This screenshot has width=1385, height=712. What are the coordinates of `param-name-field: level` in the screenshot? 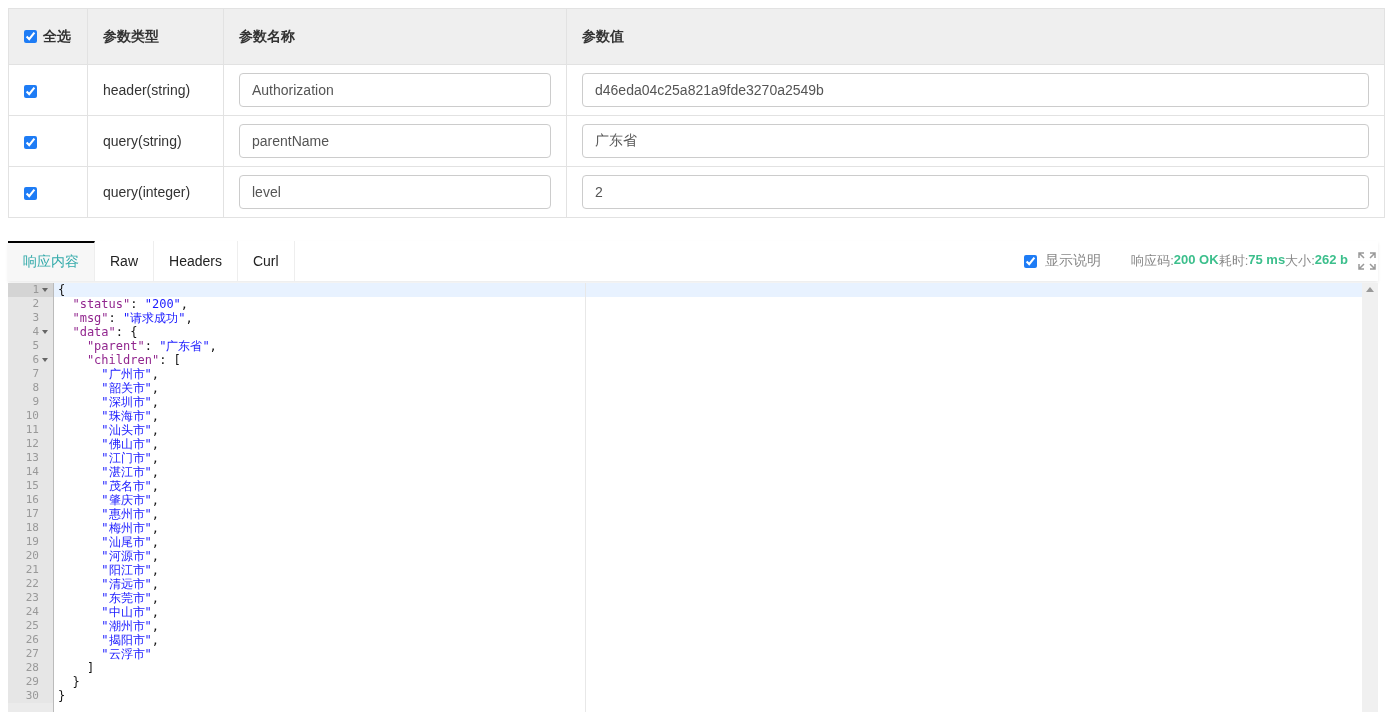 It's located at (395, 192).